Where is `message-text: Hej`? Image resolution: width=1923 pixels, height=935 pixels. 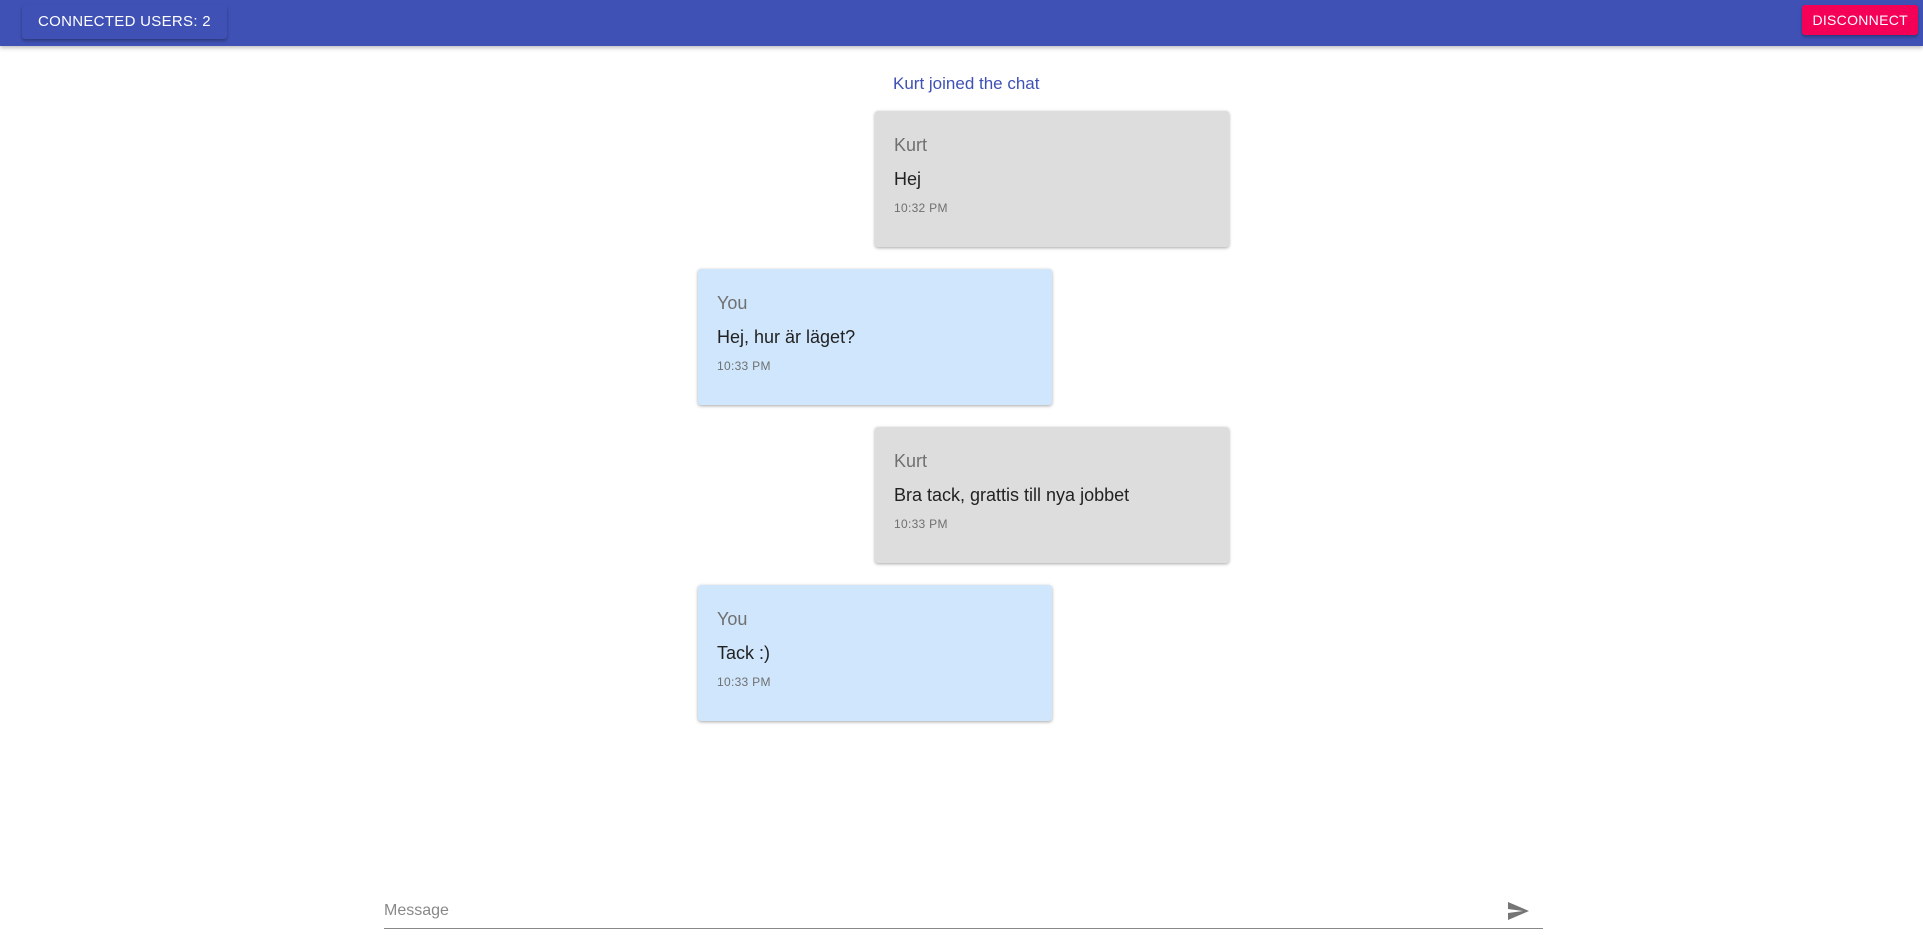 message-text: Hej is located at coordinates (908, 179).